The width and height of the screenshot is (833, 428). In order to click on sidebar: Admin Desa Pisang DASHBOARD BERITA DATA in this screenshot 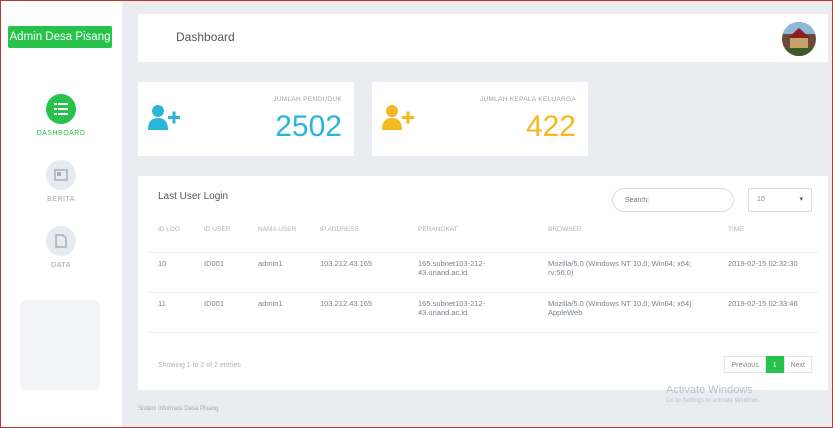, I will do `click(61, 214)`.